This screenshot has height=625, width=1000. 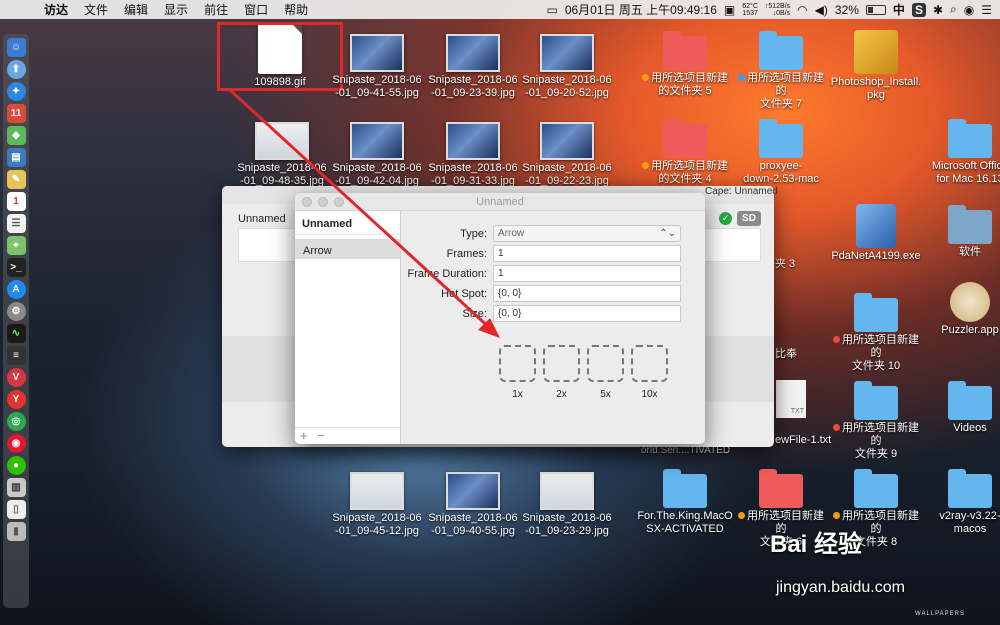 What do you see at coordinates (961, 152) in the screenshot?
I see `desktop-folder: Microsoft Office for Mac 16.13` at bounding box center [961, 152].